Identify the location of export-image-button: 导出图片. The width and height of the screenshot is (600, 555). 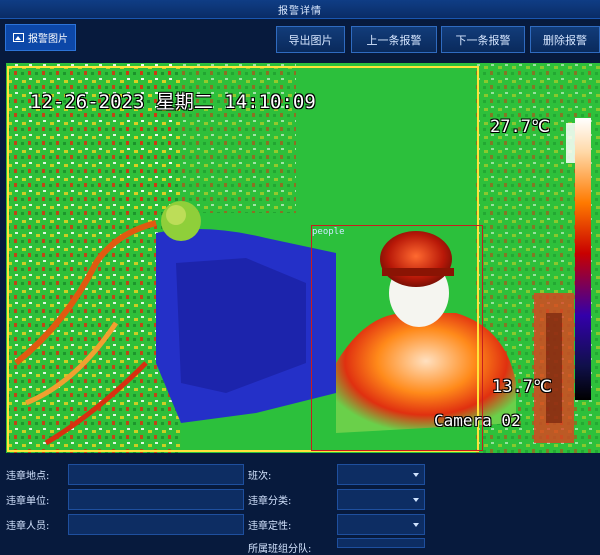
(310, 39).